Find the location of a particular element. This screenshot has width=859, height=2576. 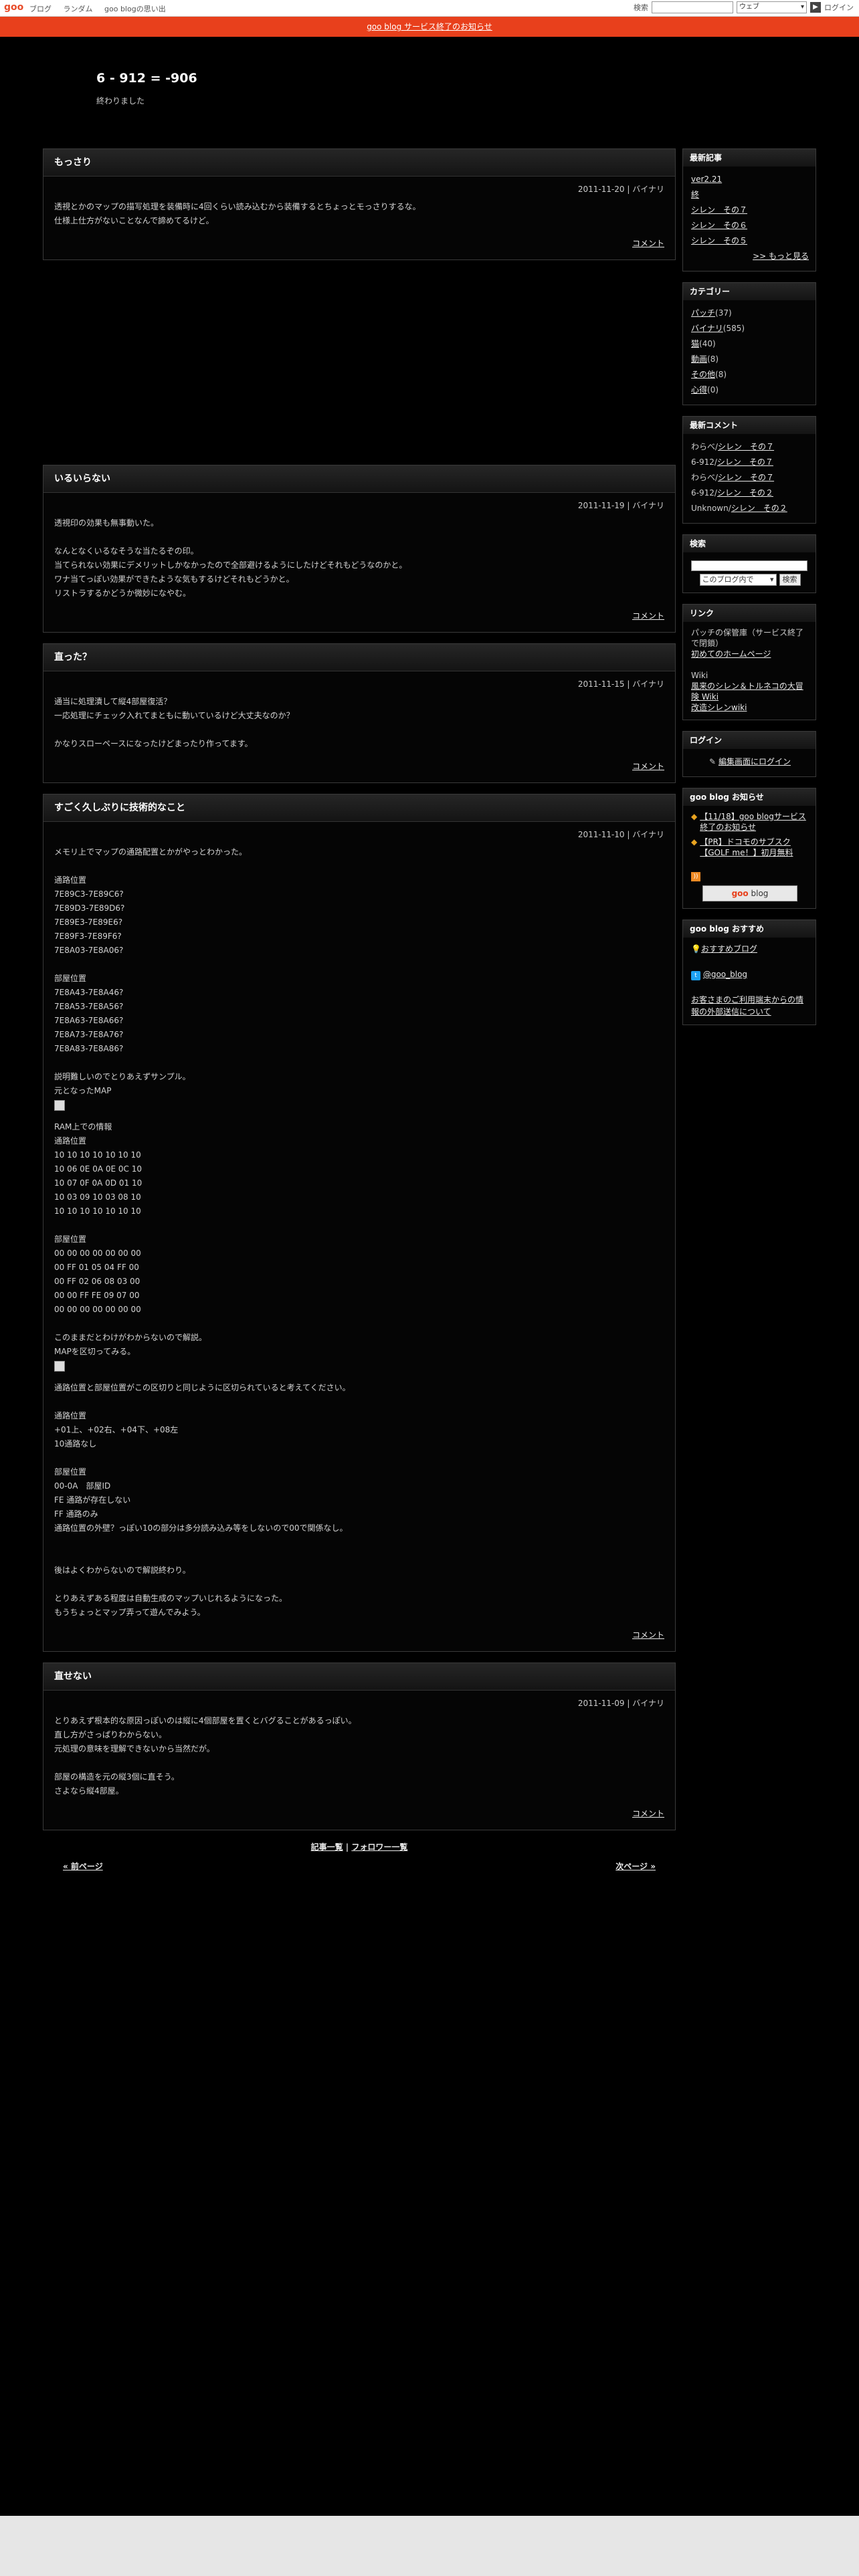

list-links: 記事一覧 | フォロワー一覧 is located at coordinates (359, 1847).